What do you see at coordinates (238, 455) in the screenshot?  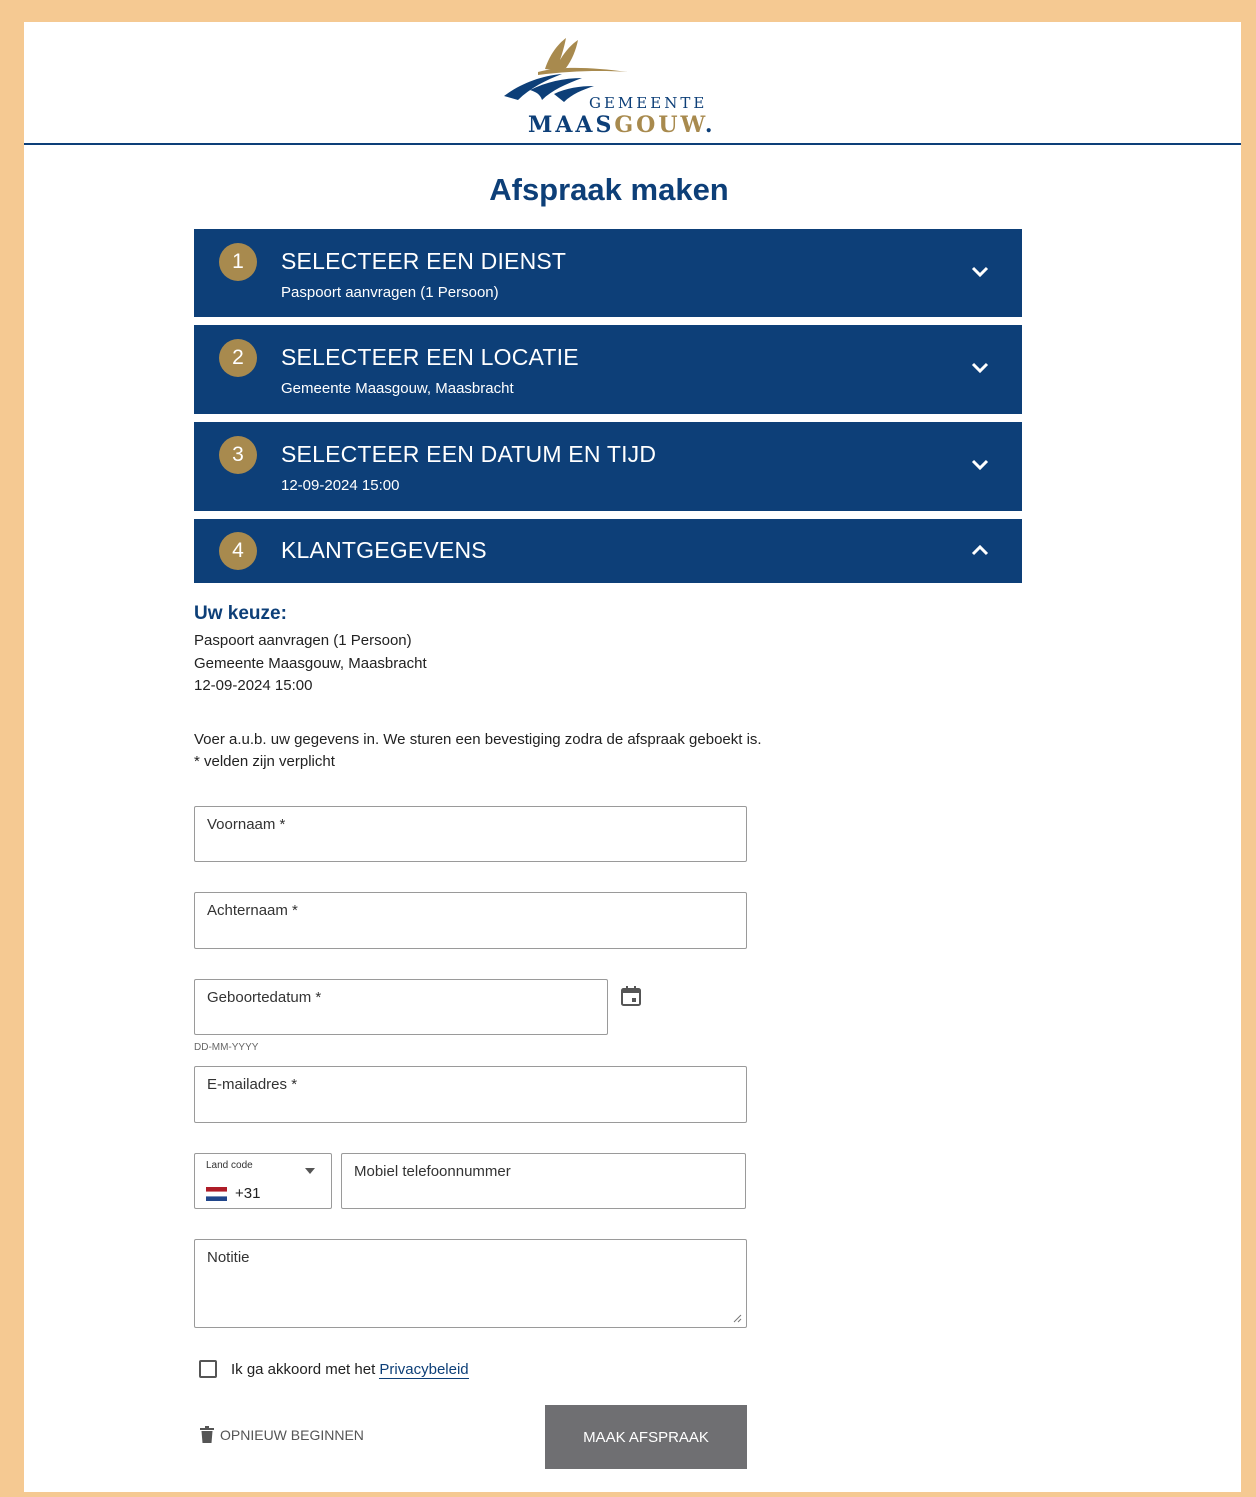 I see `step-number-badge: 3` at bounding box center [238, 455].